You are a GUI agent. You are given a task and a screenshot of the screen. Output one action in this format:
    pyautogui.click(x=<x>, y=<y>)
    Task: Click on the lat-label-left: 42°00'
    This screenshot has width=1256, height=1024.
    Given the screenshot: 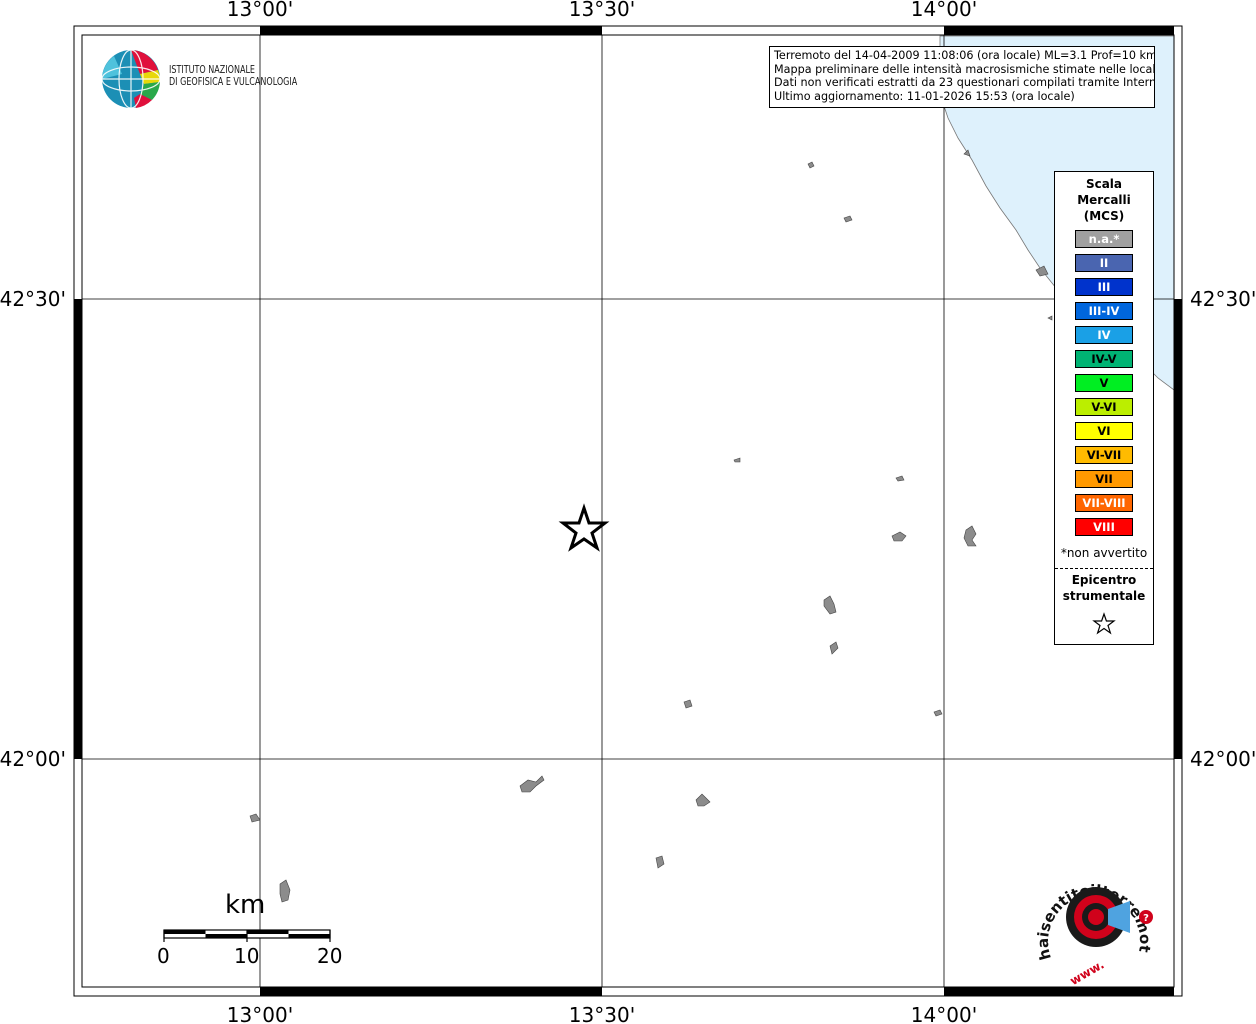 What is the action you would take?
    pyautogui.click(x=33, y=759)
    